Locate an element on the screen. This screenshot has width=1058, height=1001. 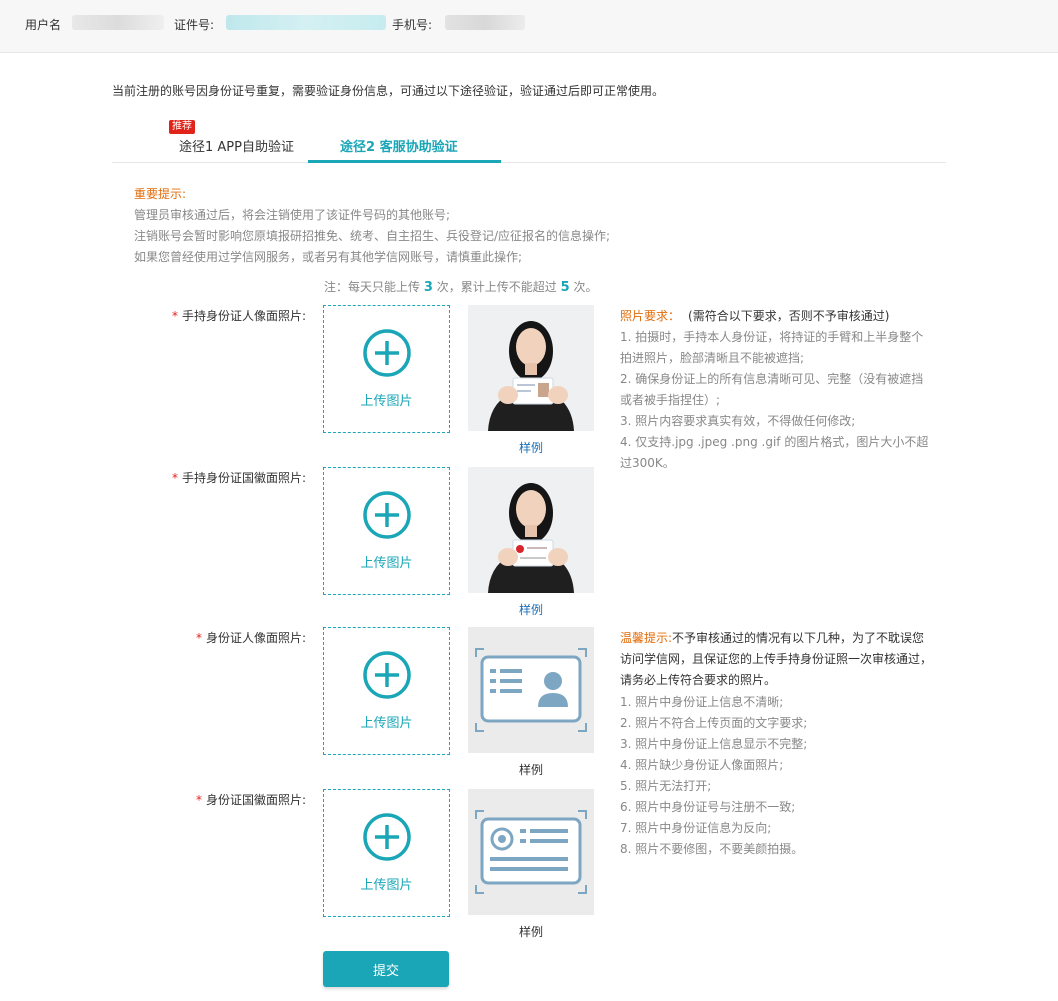
sample-handheld-portrait-image is located at coordinates (531, 368).